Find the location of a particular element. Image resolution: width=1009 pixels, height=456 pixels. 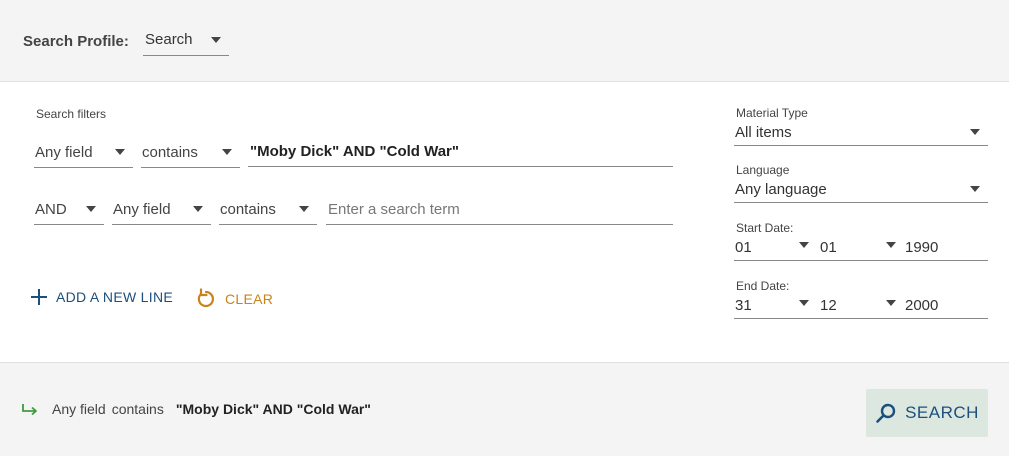

end-month-value: 12 is located at coordinates (828, 305).